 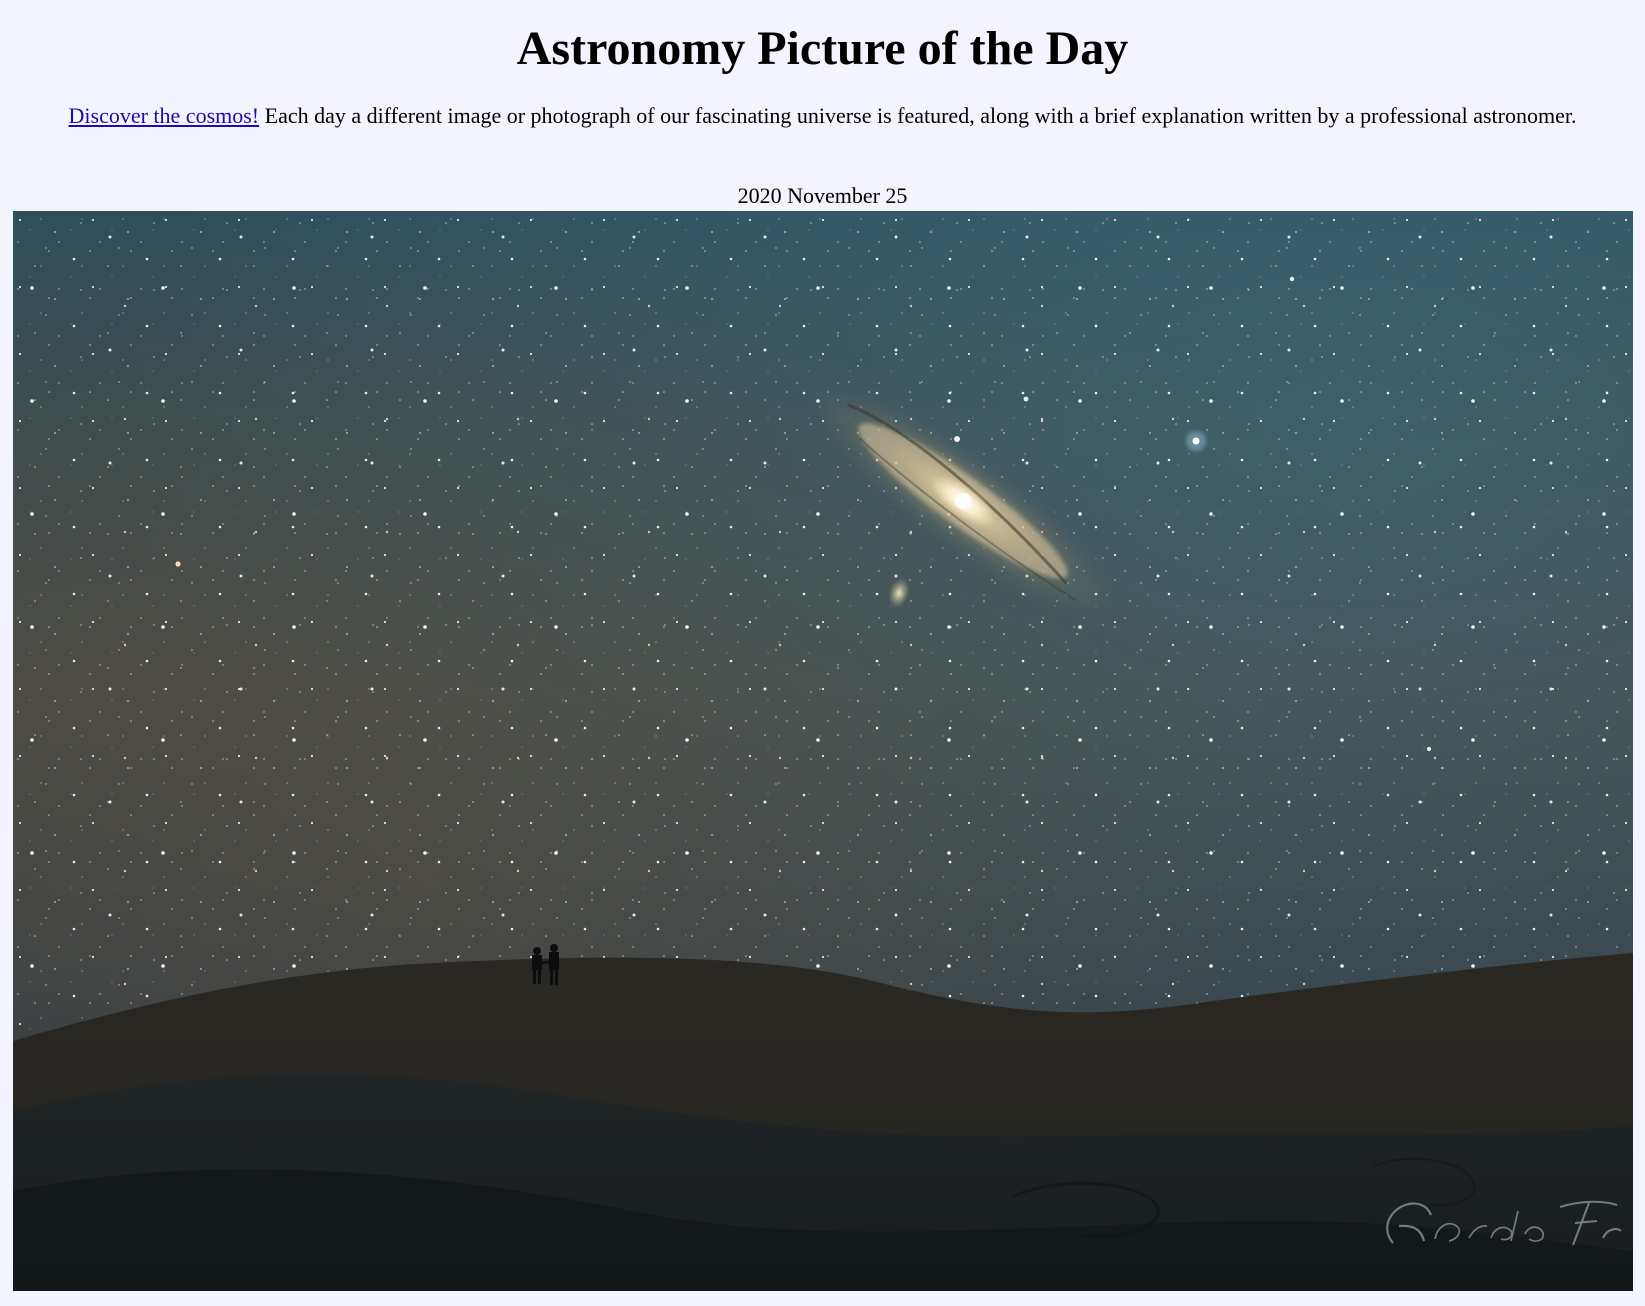 I want to click on discover-cosmos-link: Discover the cosmos!, so click(x=164, y=115).